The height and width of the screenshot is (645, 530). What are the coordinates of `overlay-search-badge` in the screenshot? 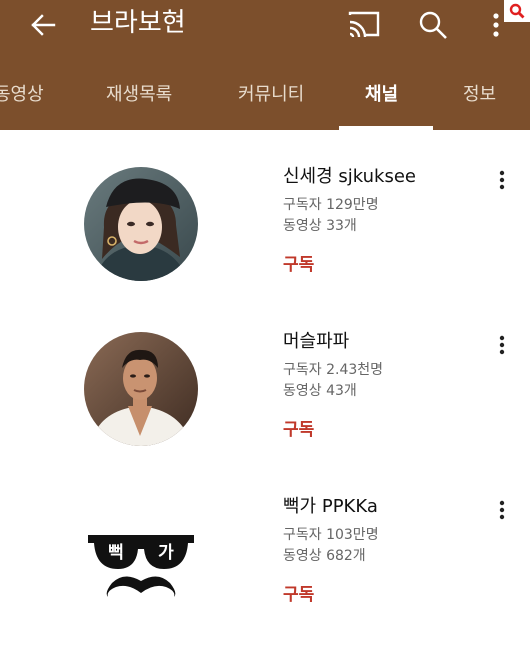 It's located at (517, 11).